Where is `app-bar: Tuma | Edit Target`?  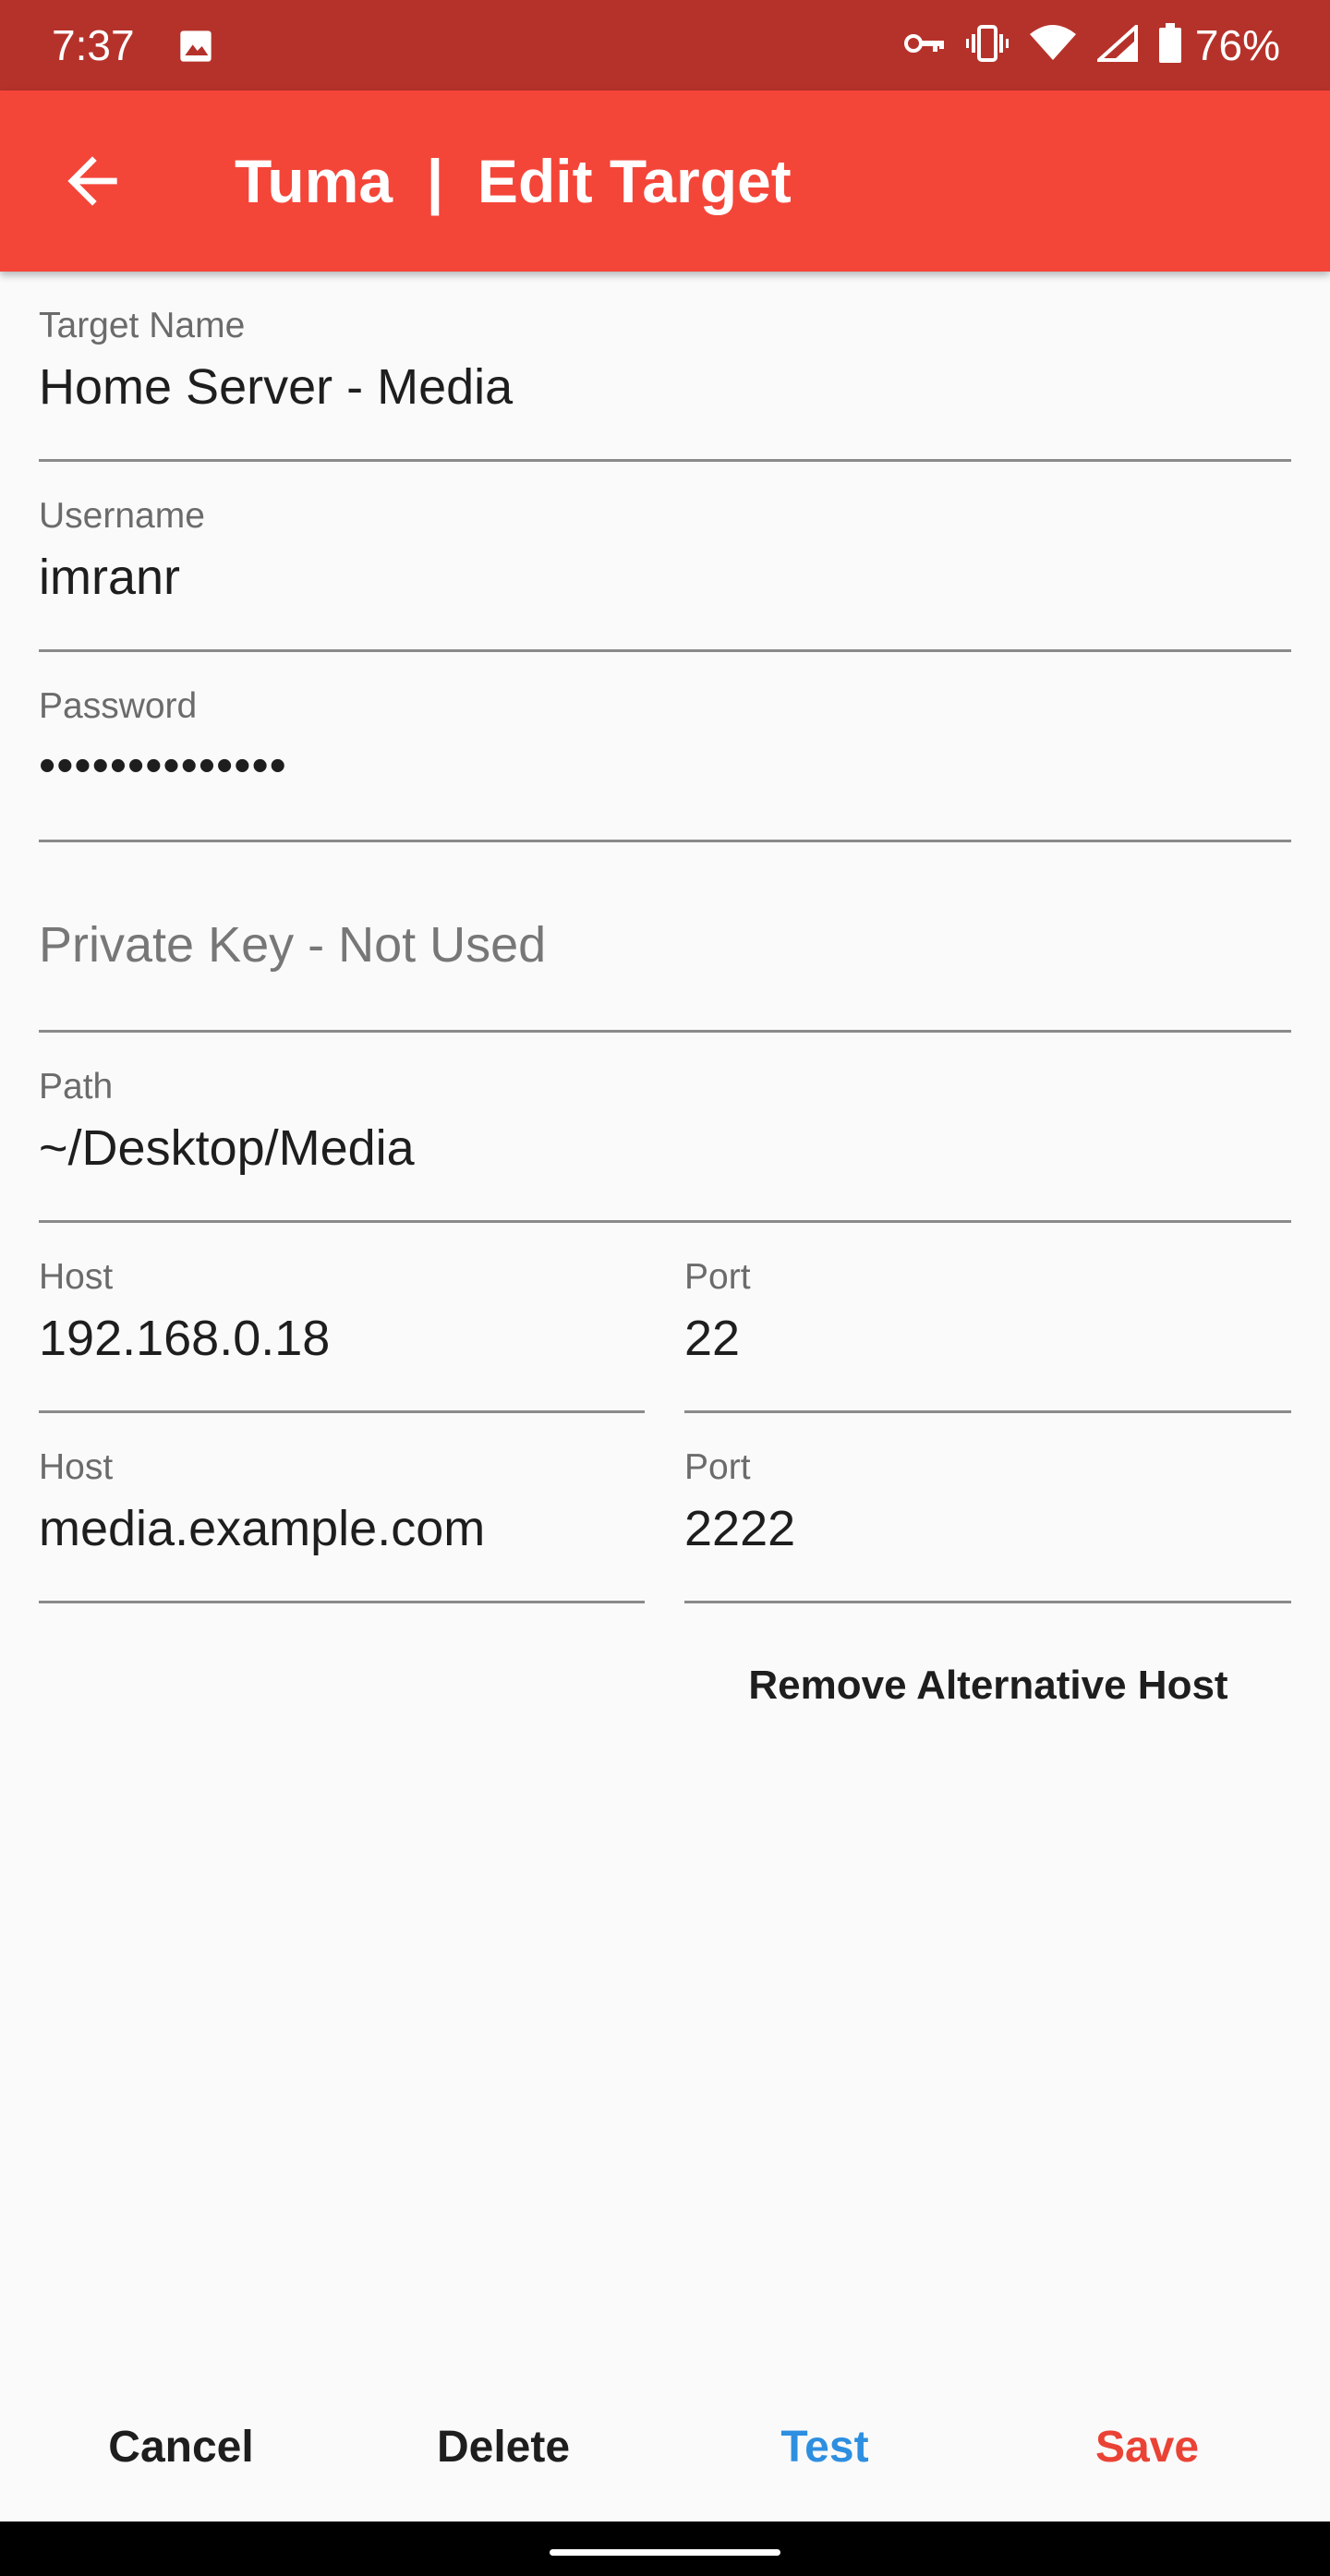 app-bar: Tuma | Edit Target is located at coordinates (665, 181).